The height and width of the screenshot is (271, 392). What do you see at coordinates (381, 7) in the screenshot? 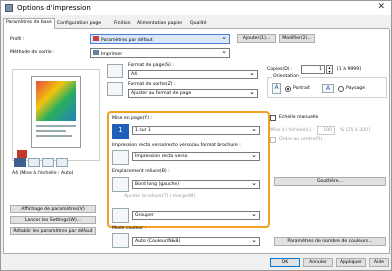
I see `close-icon: ✕` at bounding box center [381, 7].